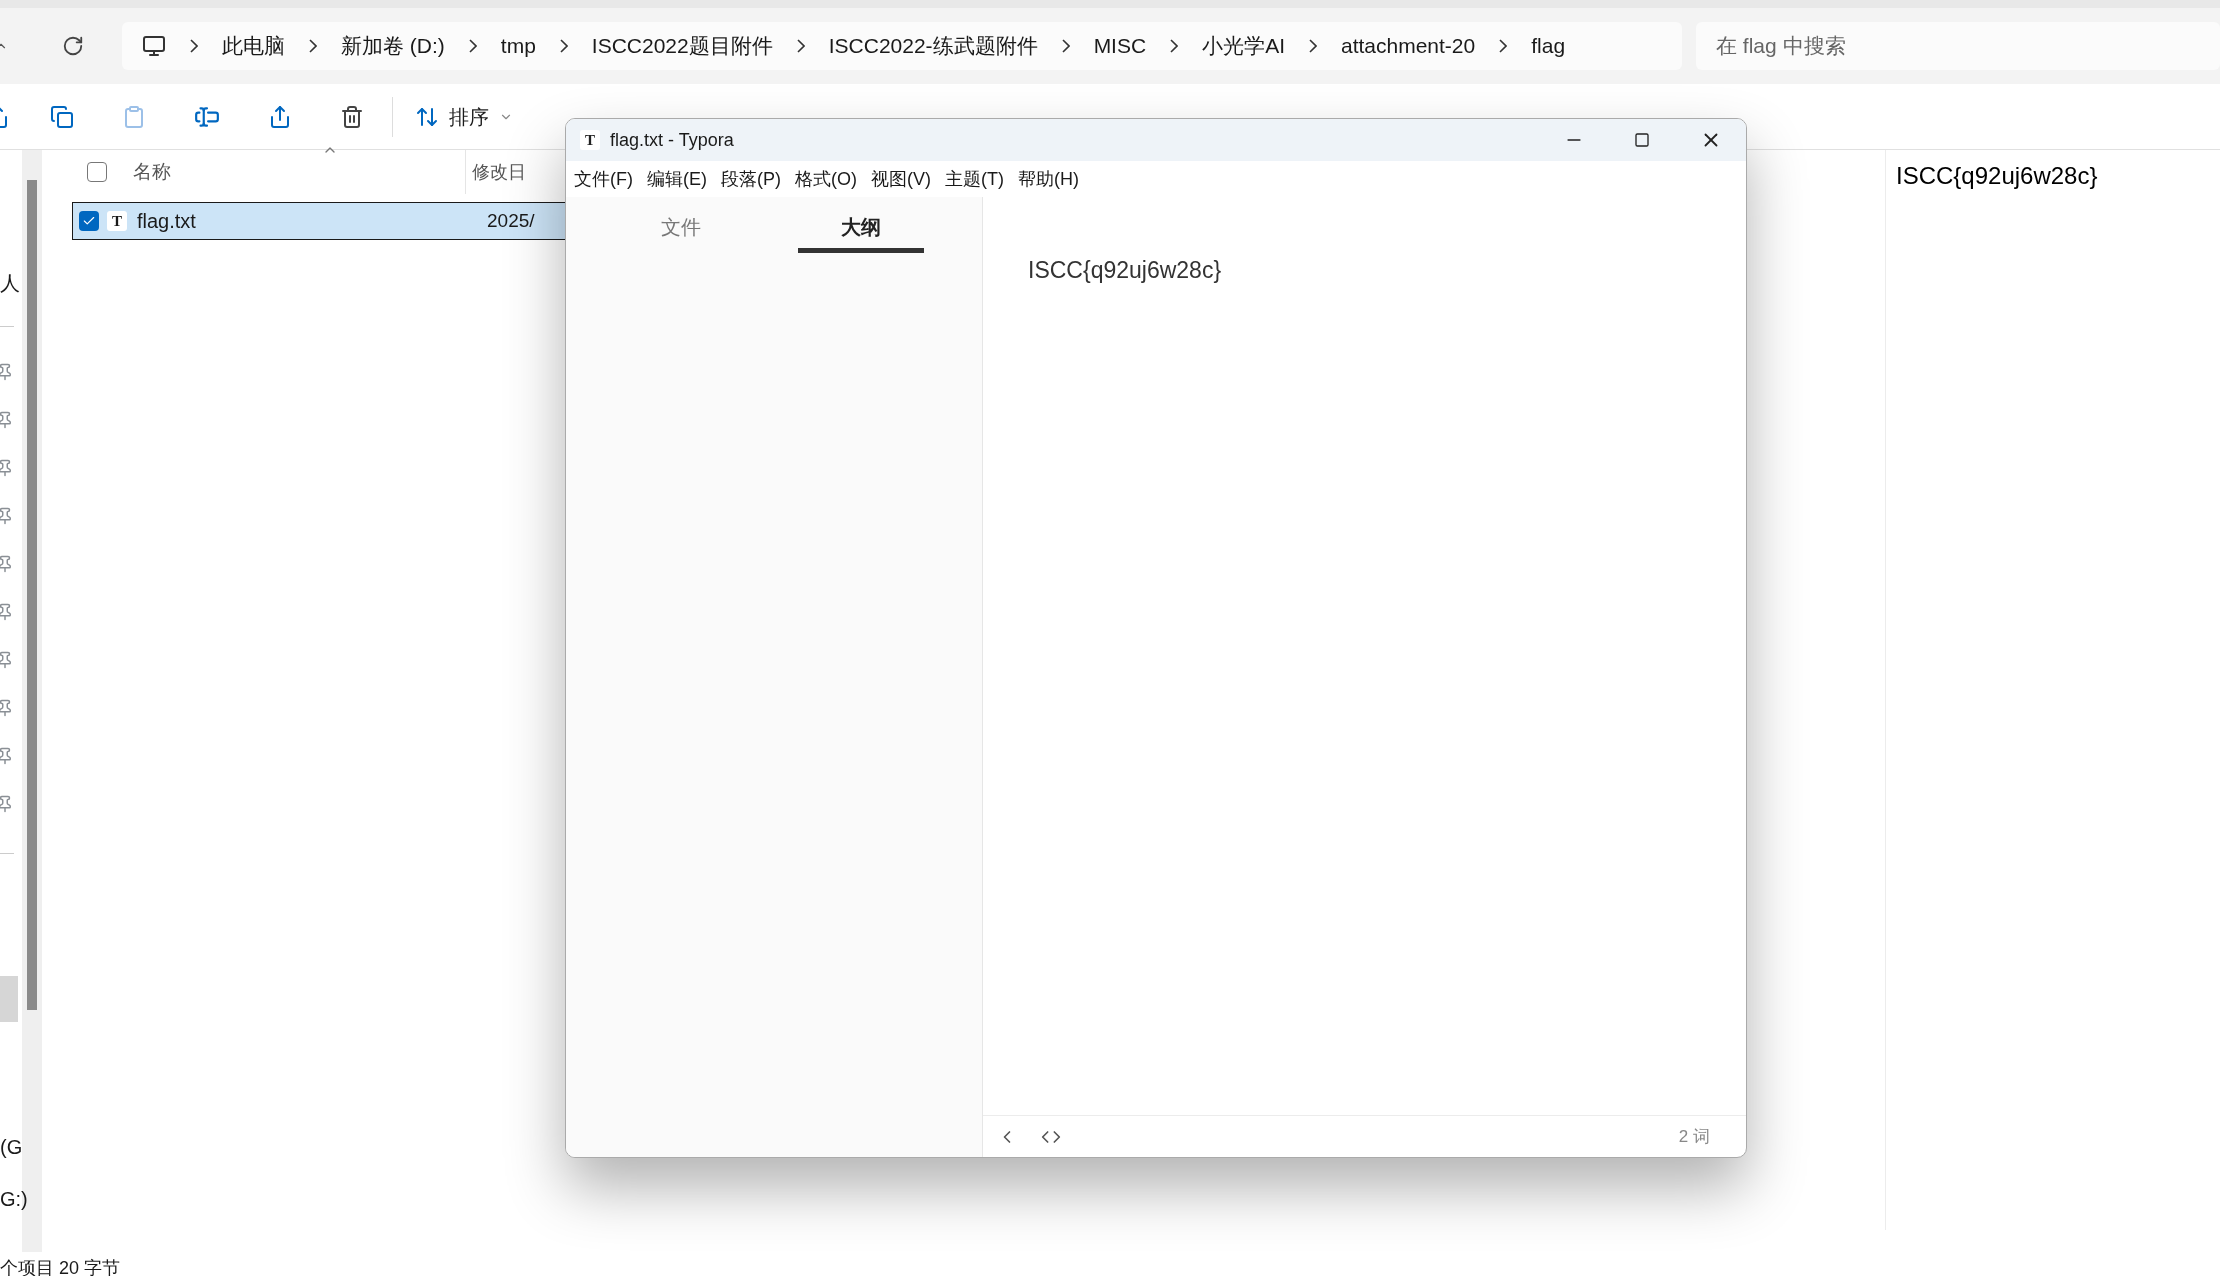  Describe the element at coordinates (826, 179) in the screenshot. I see `menu-item: 格式(O)` at that location.